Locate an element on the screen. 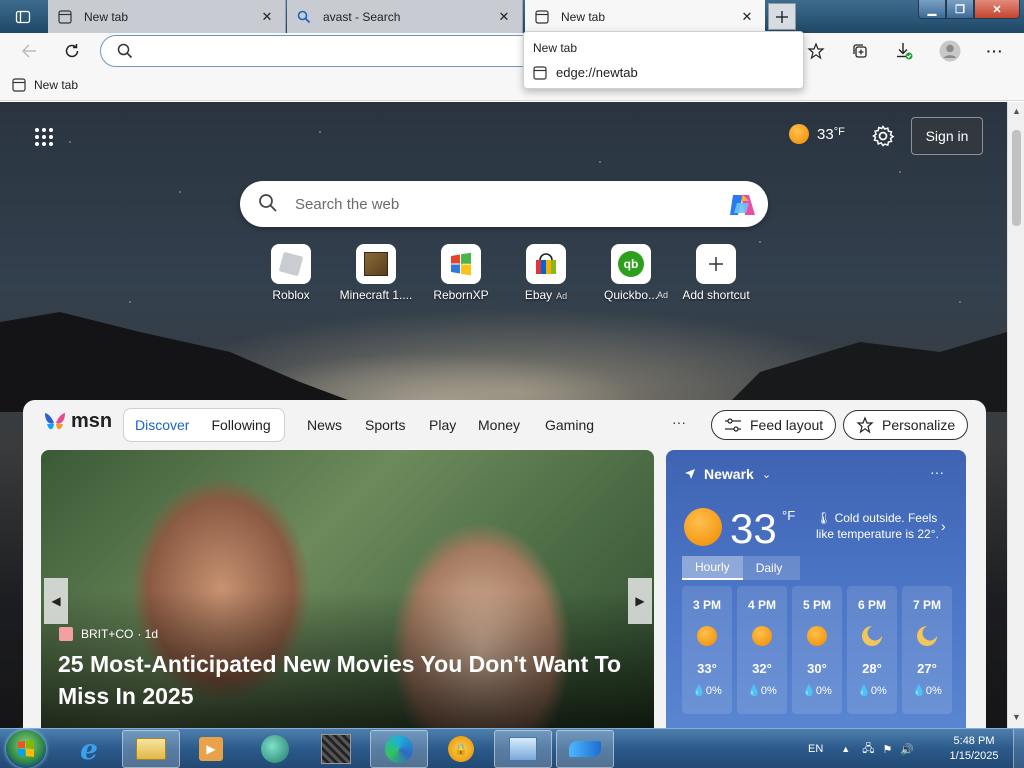 The image size is (1024, 768). hour-time: 3 PM is located at coordinates (706, 605).